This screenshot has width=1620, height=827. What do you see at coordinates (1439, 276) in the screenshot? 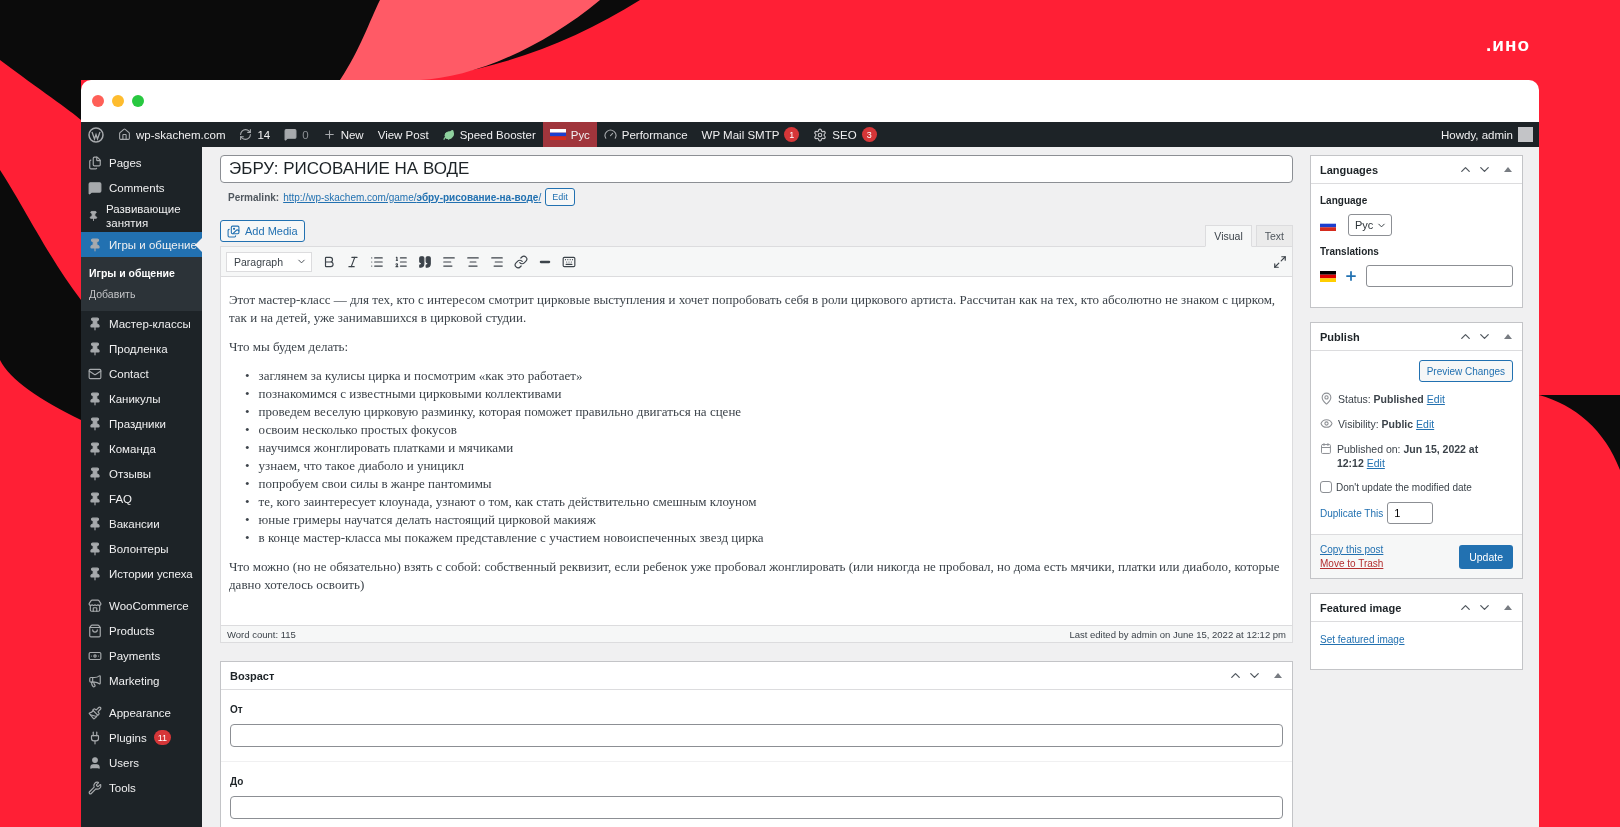
I see `translation-field` at bounding box center [1439, 276].